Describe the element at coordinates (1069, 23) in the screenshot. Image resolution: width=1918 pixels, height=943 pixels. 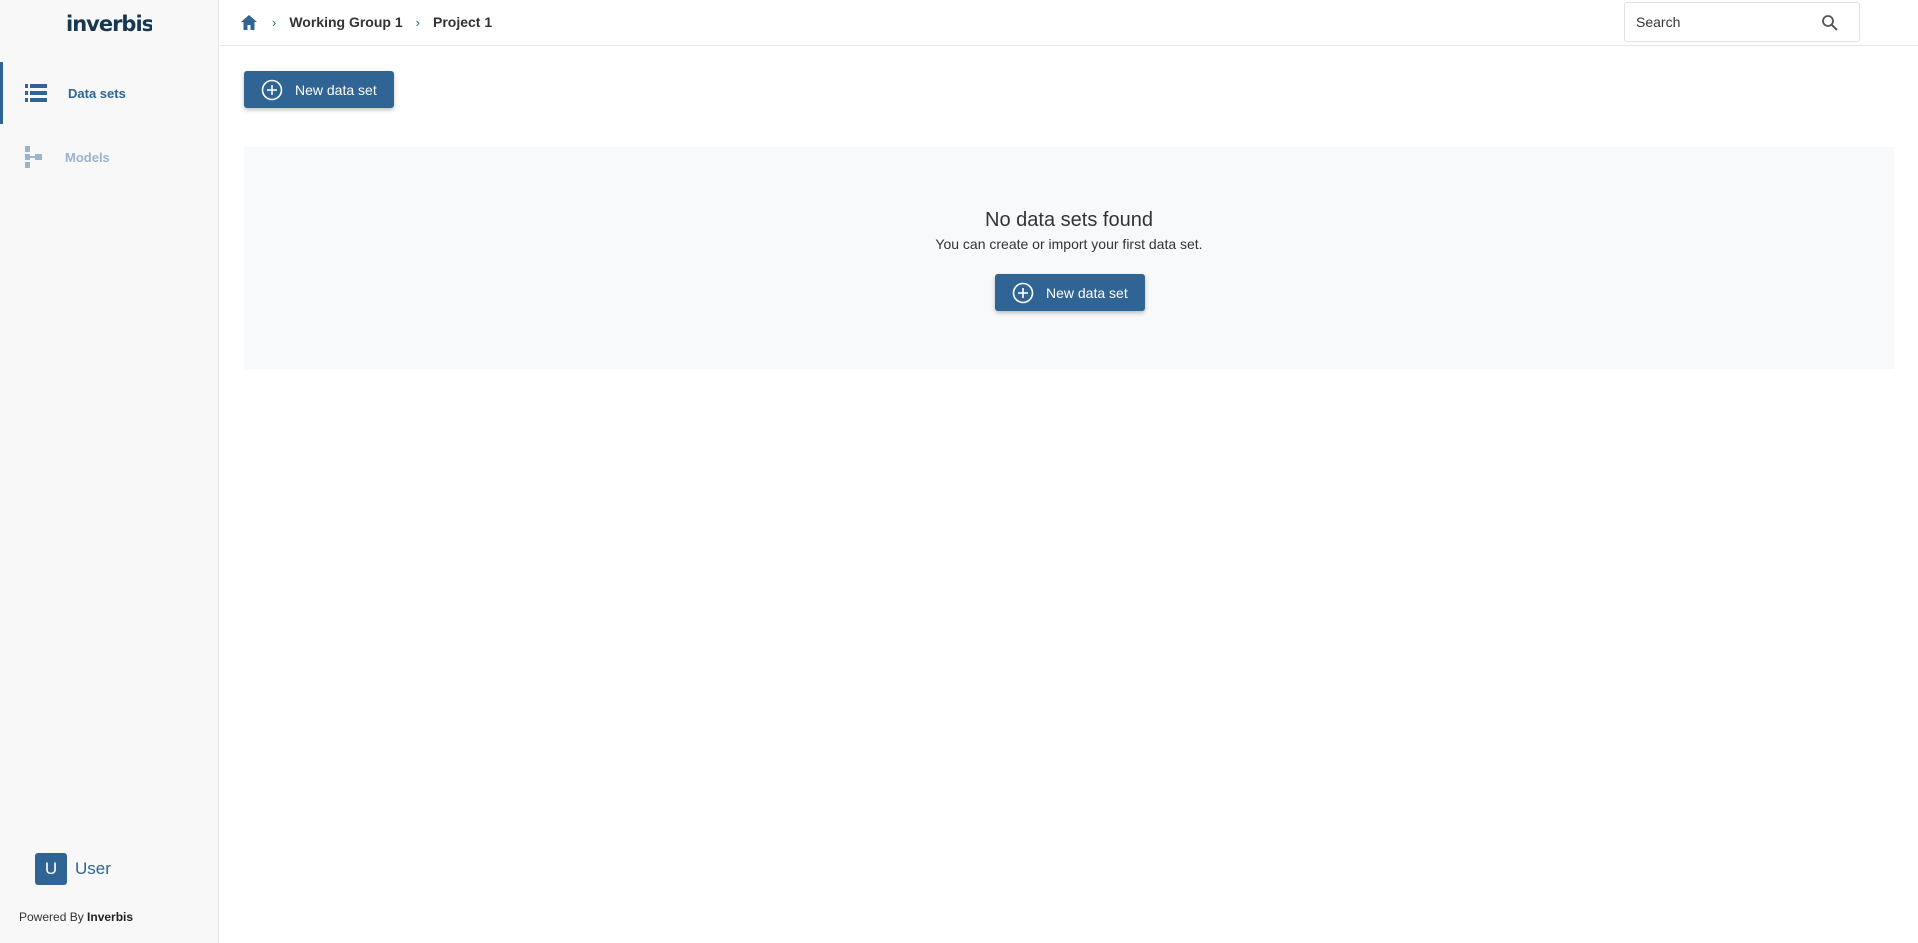
I see `topbar: › Working Group 1 › Project 1` at that location.